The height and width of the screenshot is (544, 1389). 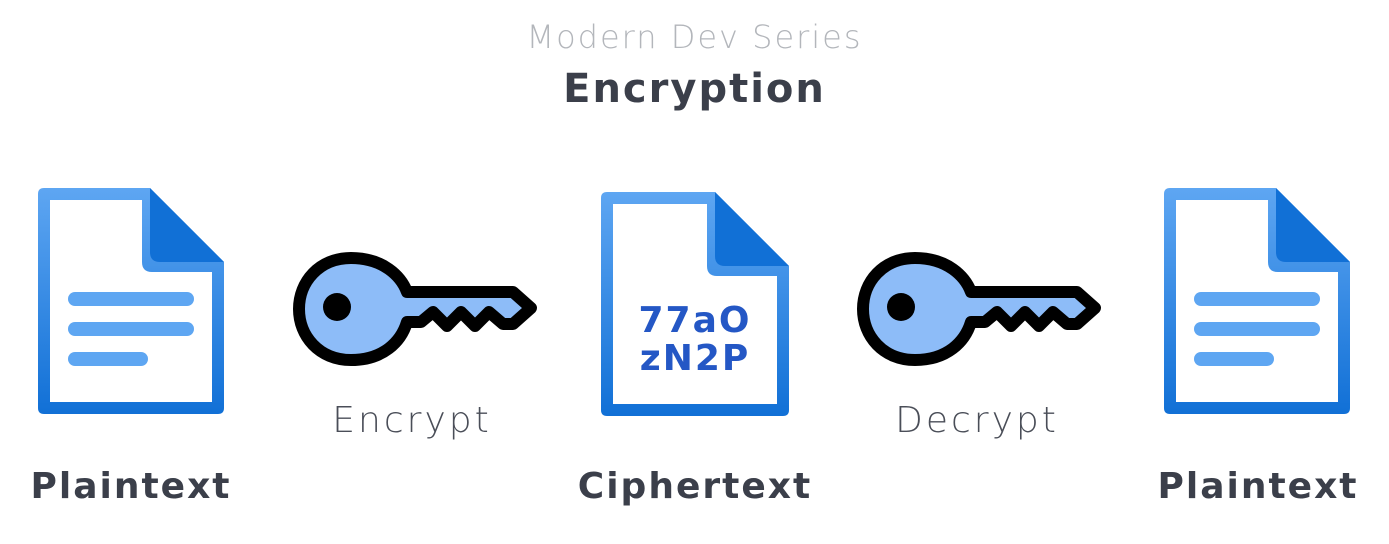 What do you see at coordinates (695, 486) in the screenshot?
I see `ciphertext-label: Ciphertext` at bounding box center [695, 486].